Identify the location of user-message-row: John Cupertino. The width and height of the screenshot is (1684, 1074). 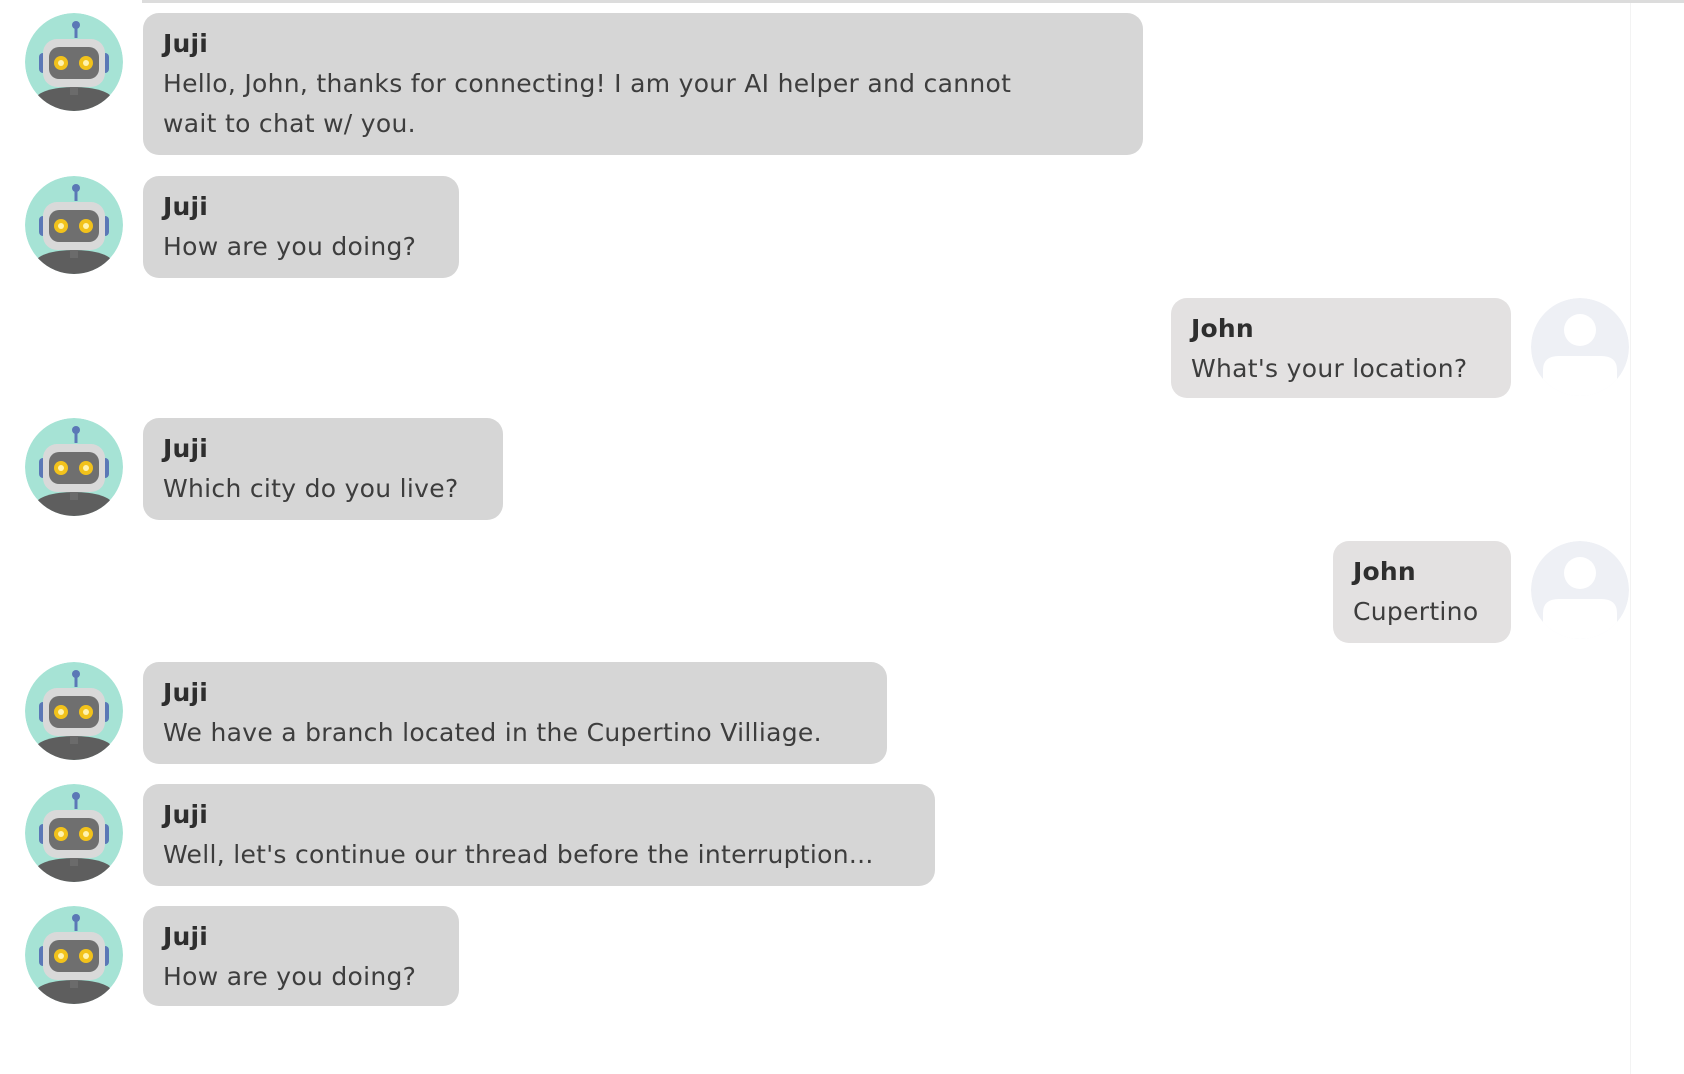
(1481, 592).